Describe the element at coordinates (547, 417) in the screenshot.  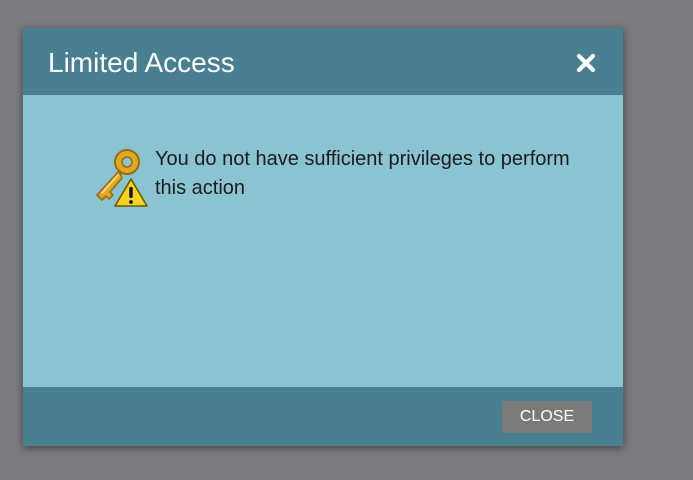
I see `close-button: CLOSE` at that location.